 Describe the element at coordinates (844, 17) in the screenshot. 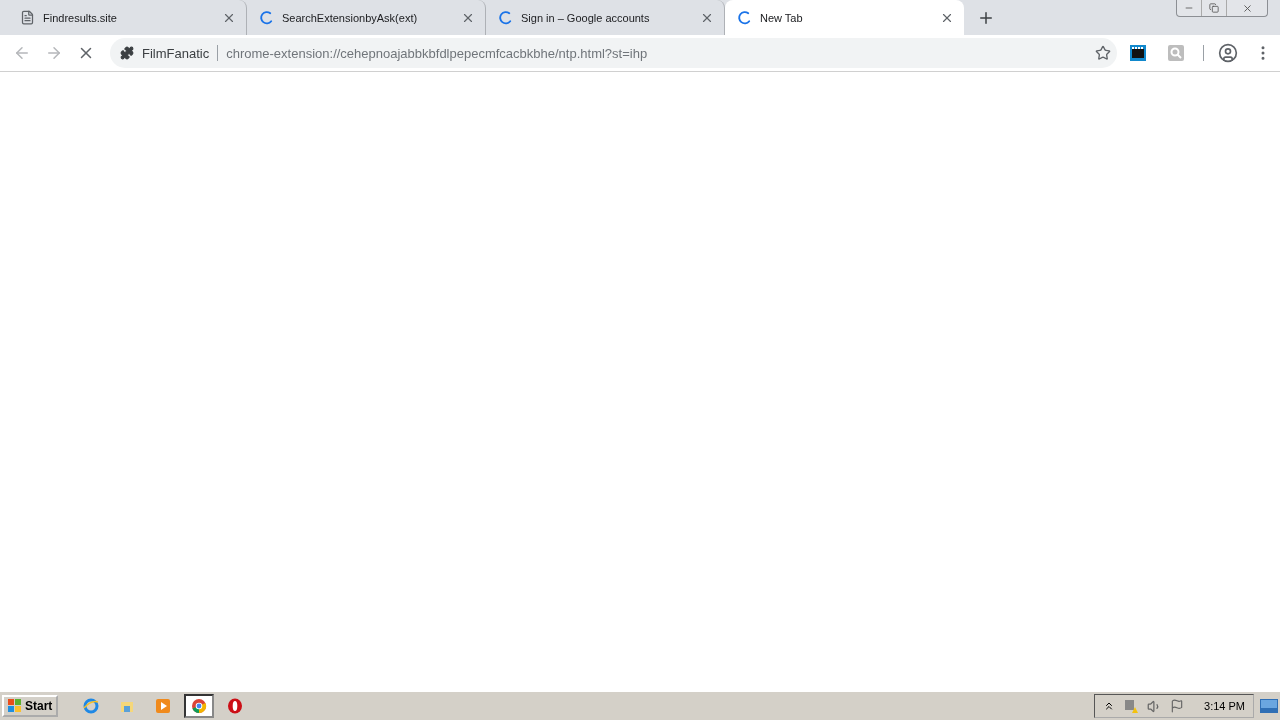

I see `browser-tab: New Tab` at that location.